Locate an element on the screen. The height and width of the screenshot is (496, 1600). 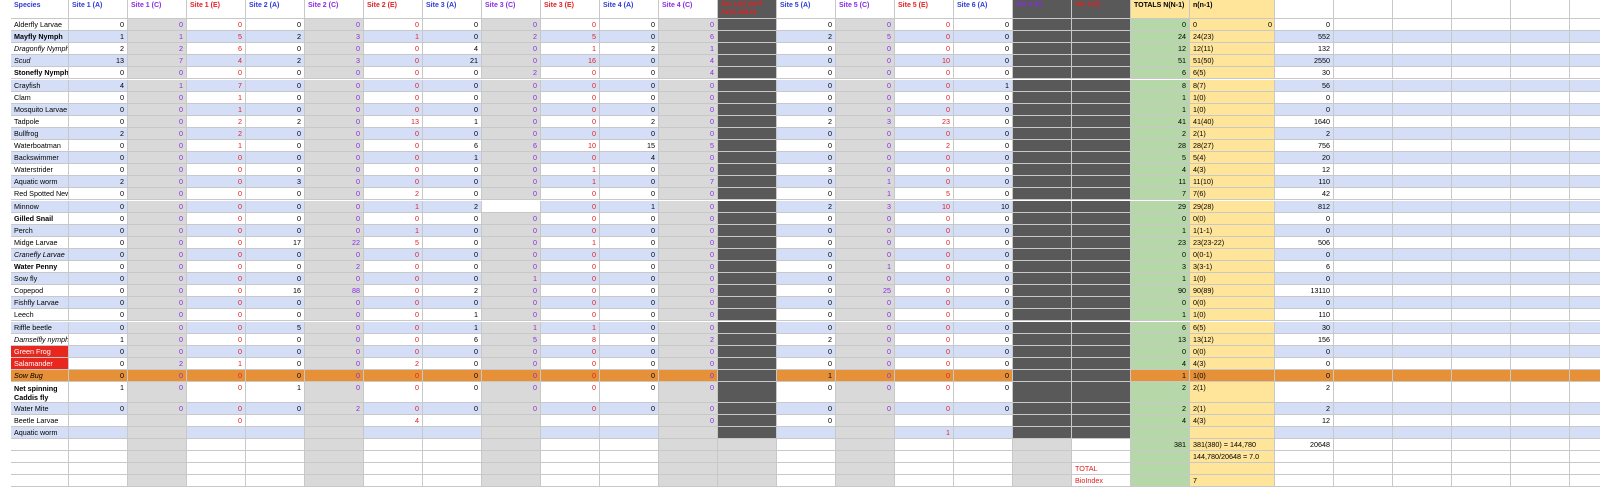
sheet-cell: 51 is located at coordinates (1160, 61).